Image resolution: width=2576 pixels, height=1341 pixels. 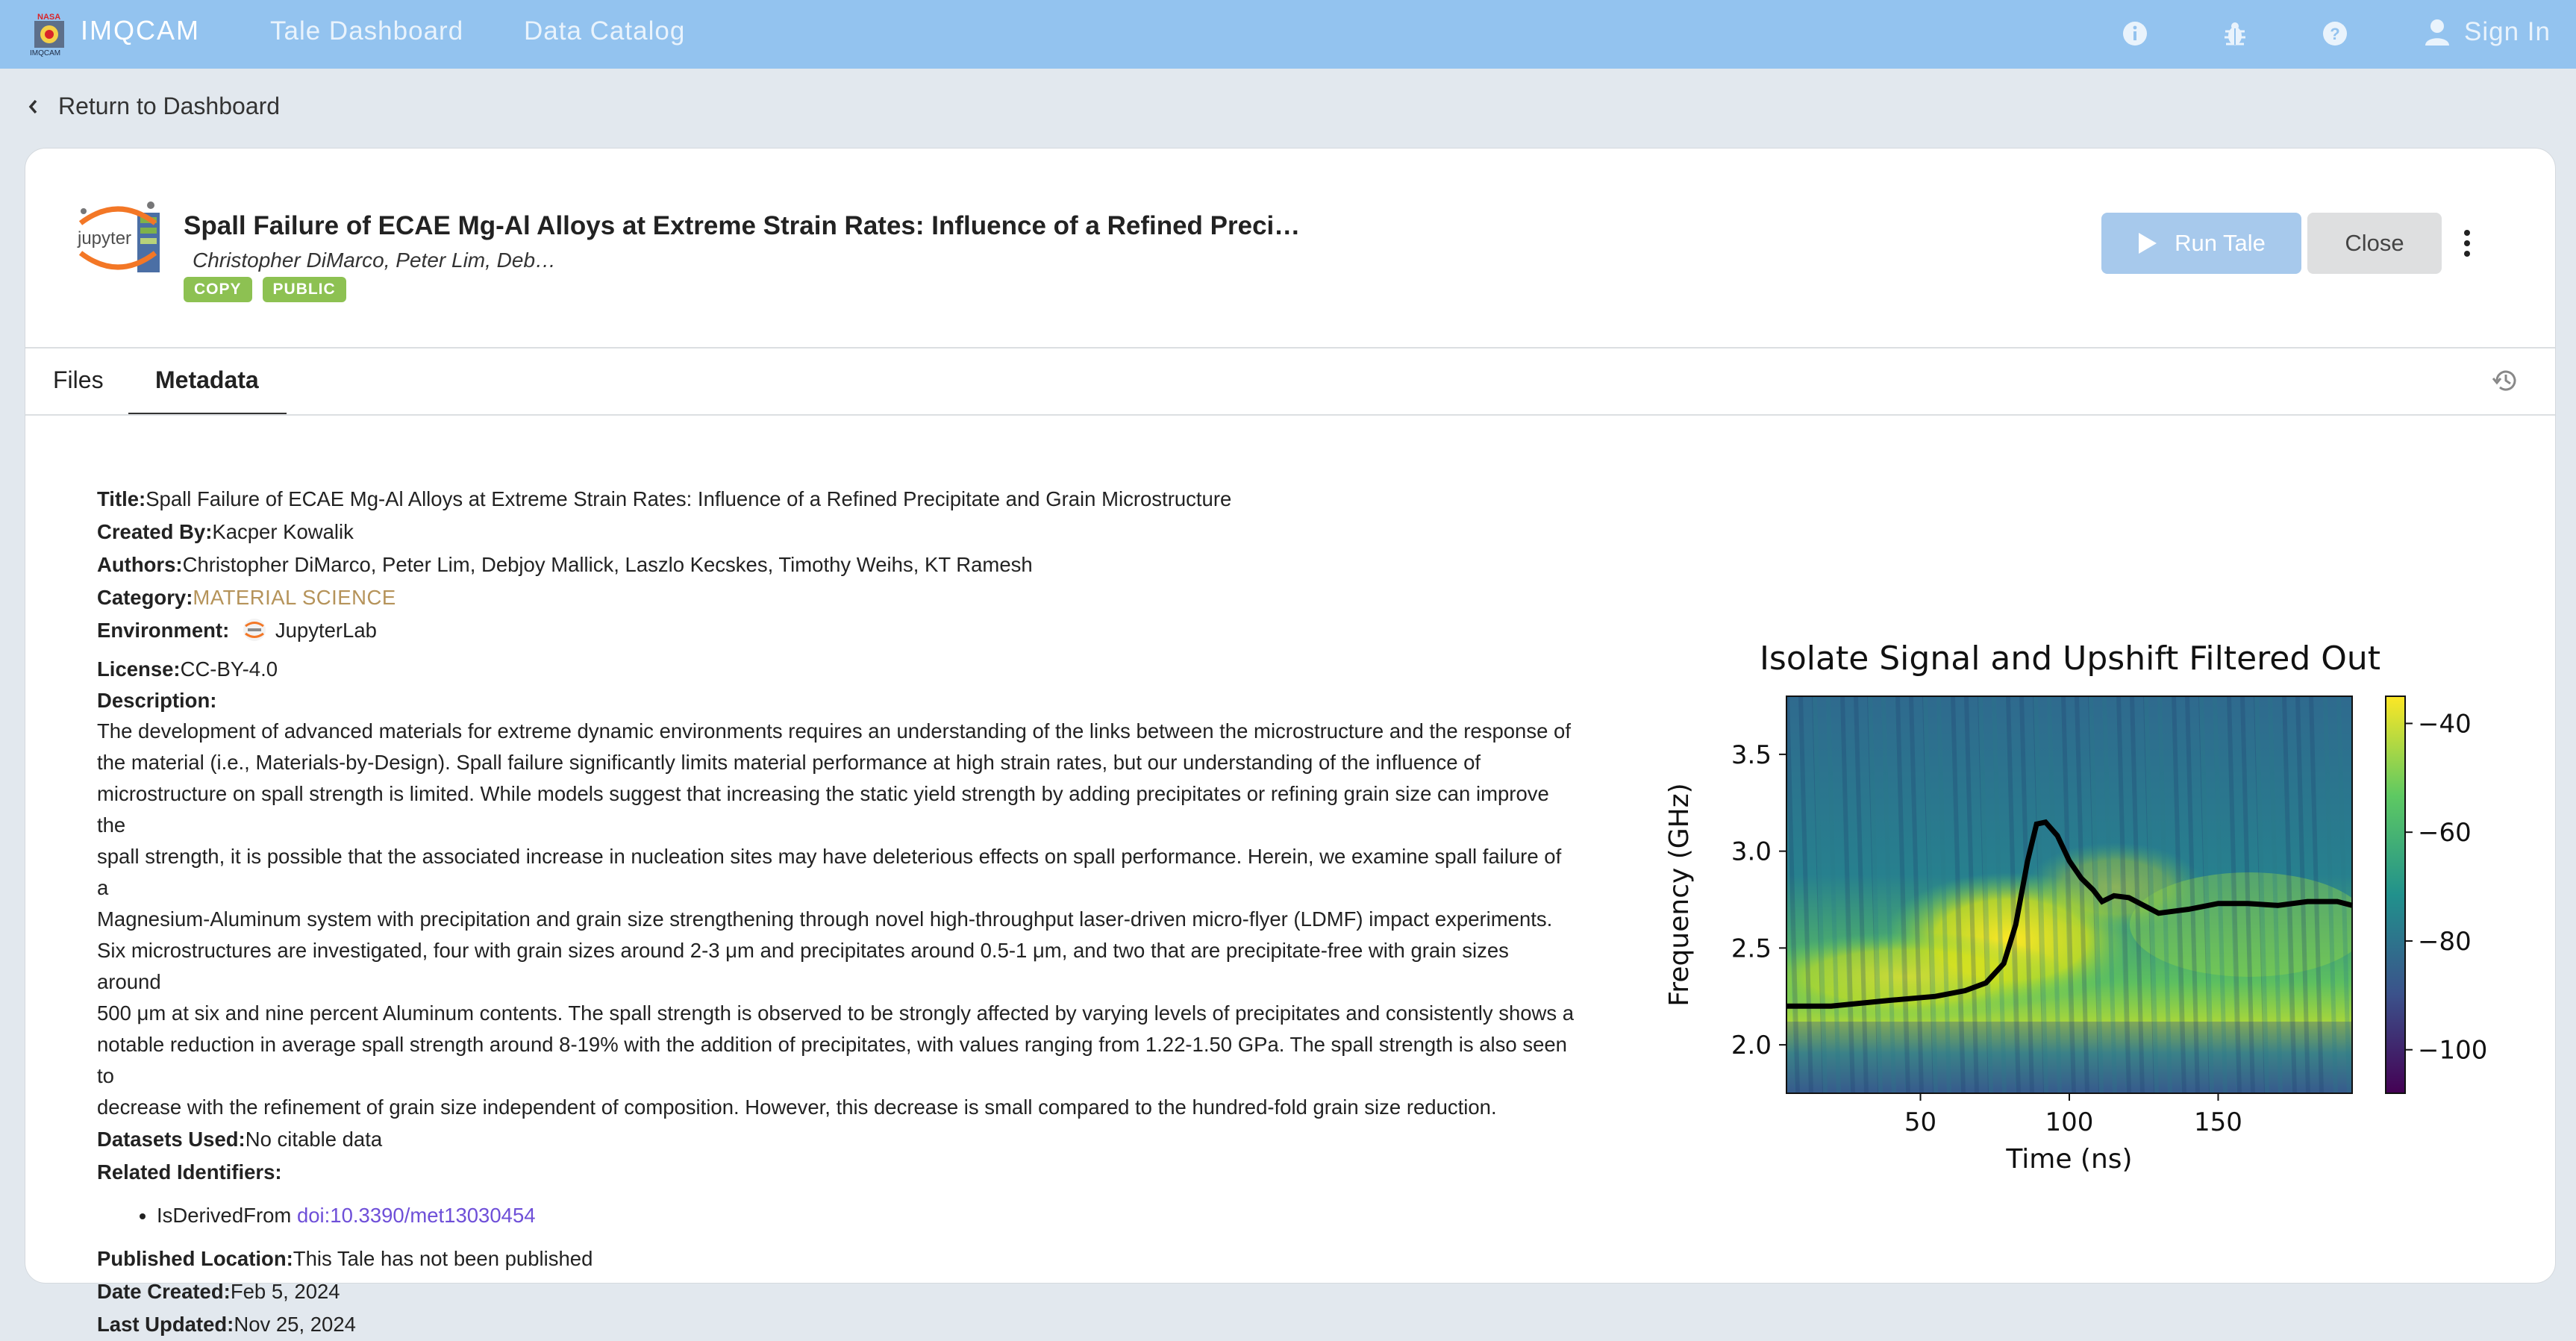 I want to click on help-icon: ?, so click(x=2335, y=33).